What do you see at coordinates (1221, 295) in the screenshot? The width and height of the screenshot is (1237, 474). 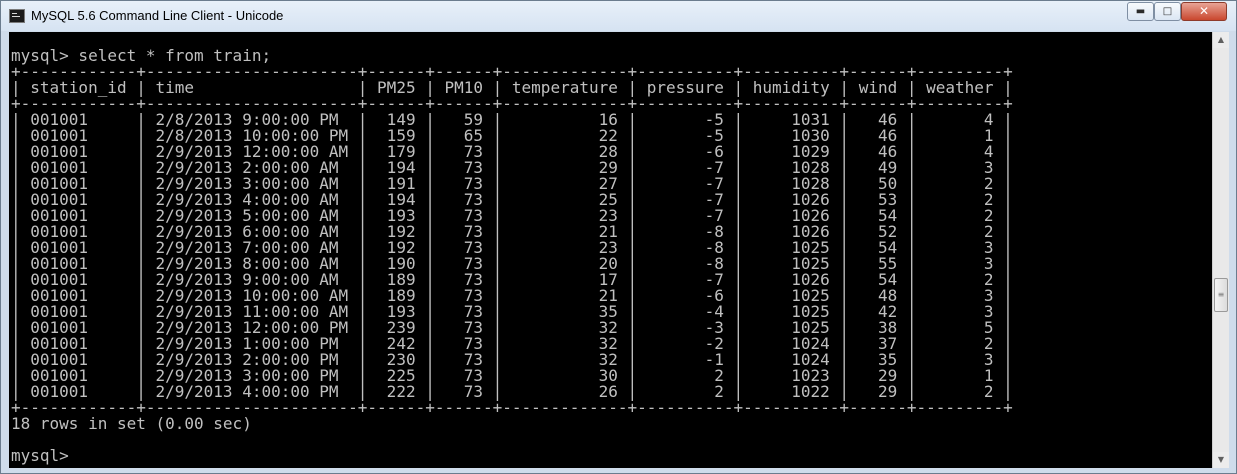 I see `scroll-thumb: ≡` at bounding box center [1221, 295].